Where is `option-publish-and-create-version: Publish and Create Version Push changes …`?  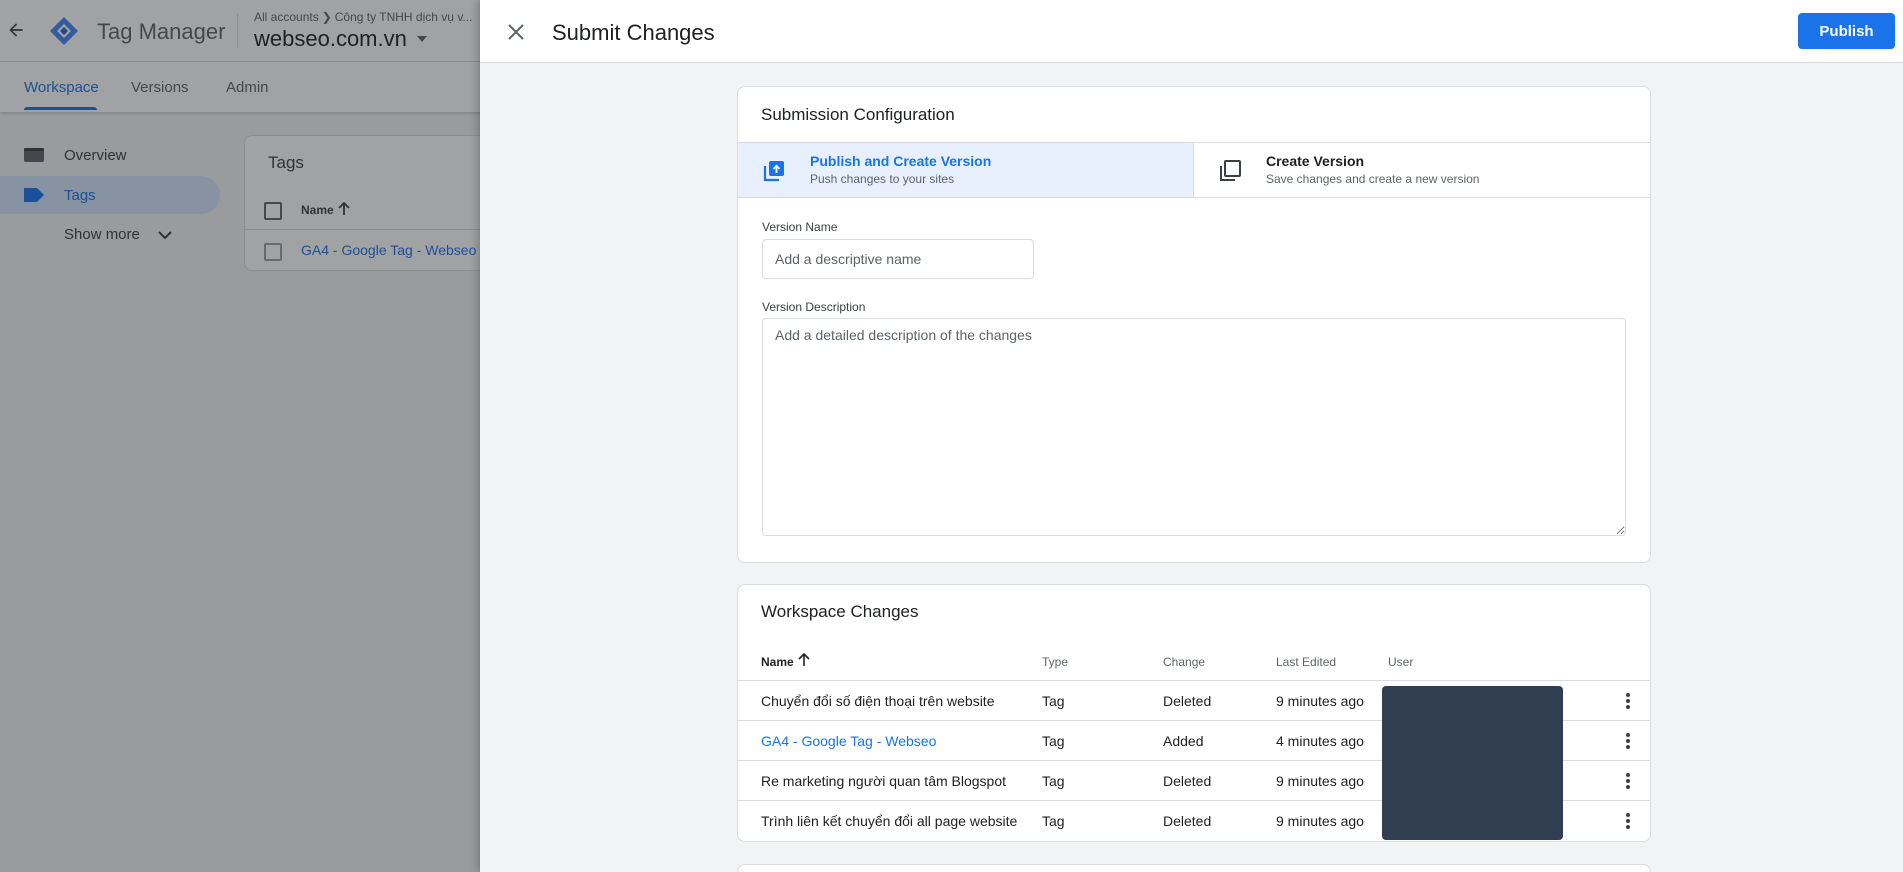 option-publish-and-create-version: Publish and Create Version Push changes … is located at coordinates (966, 170).